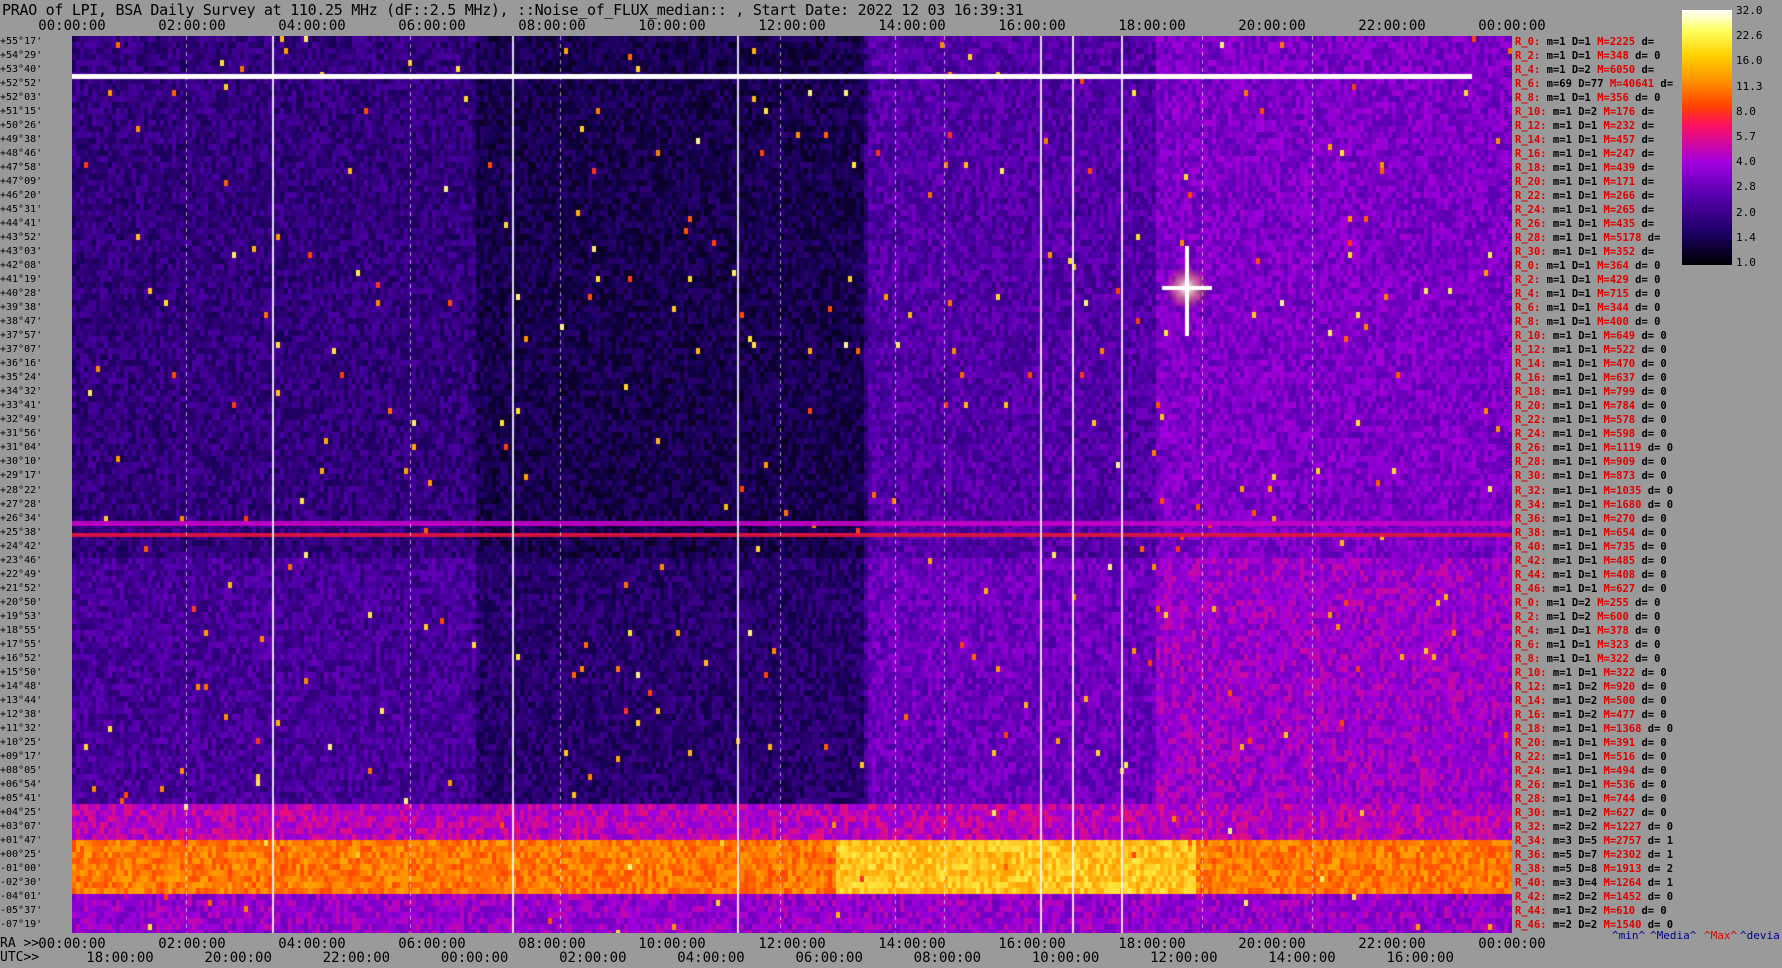 The image size is (1782, 968). Describe the element at coordinates (1531, 686) in the screenshot. I see `stat-row-id: R_12:` at that location.